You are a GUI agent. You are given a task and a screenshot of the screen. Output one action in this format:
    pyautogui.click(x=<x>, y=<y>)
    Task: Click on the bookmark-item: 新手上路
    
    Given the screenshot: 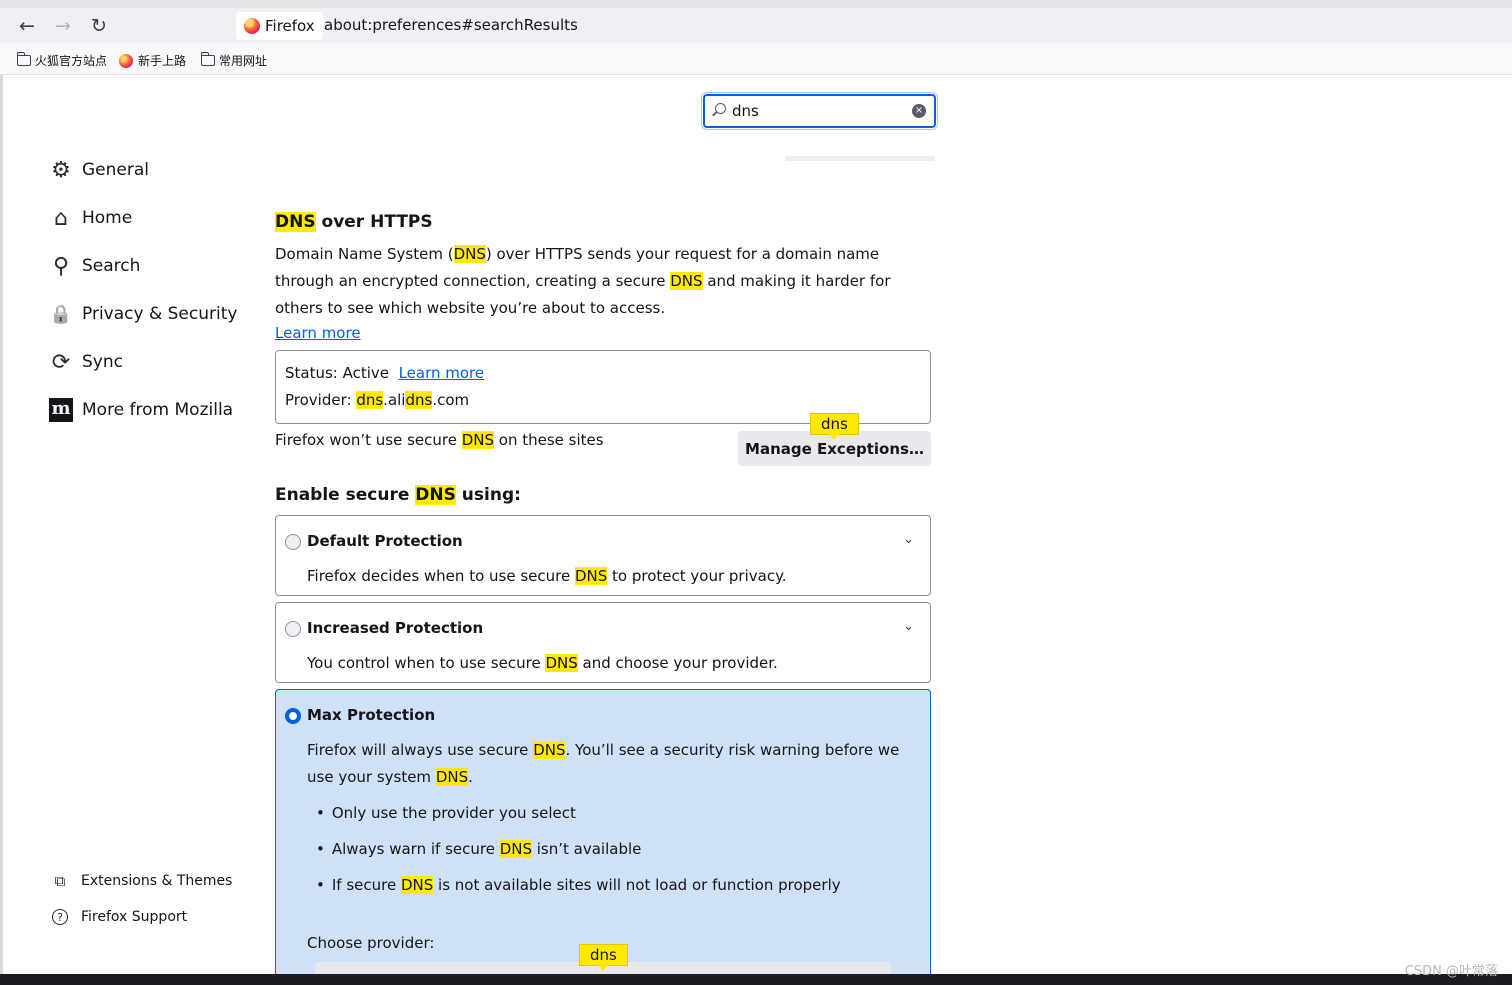 What is the action you would take?
    pyautogui.click(x=152, y=60)
    